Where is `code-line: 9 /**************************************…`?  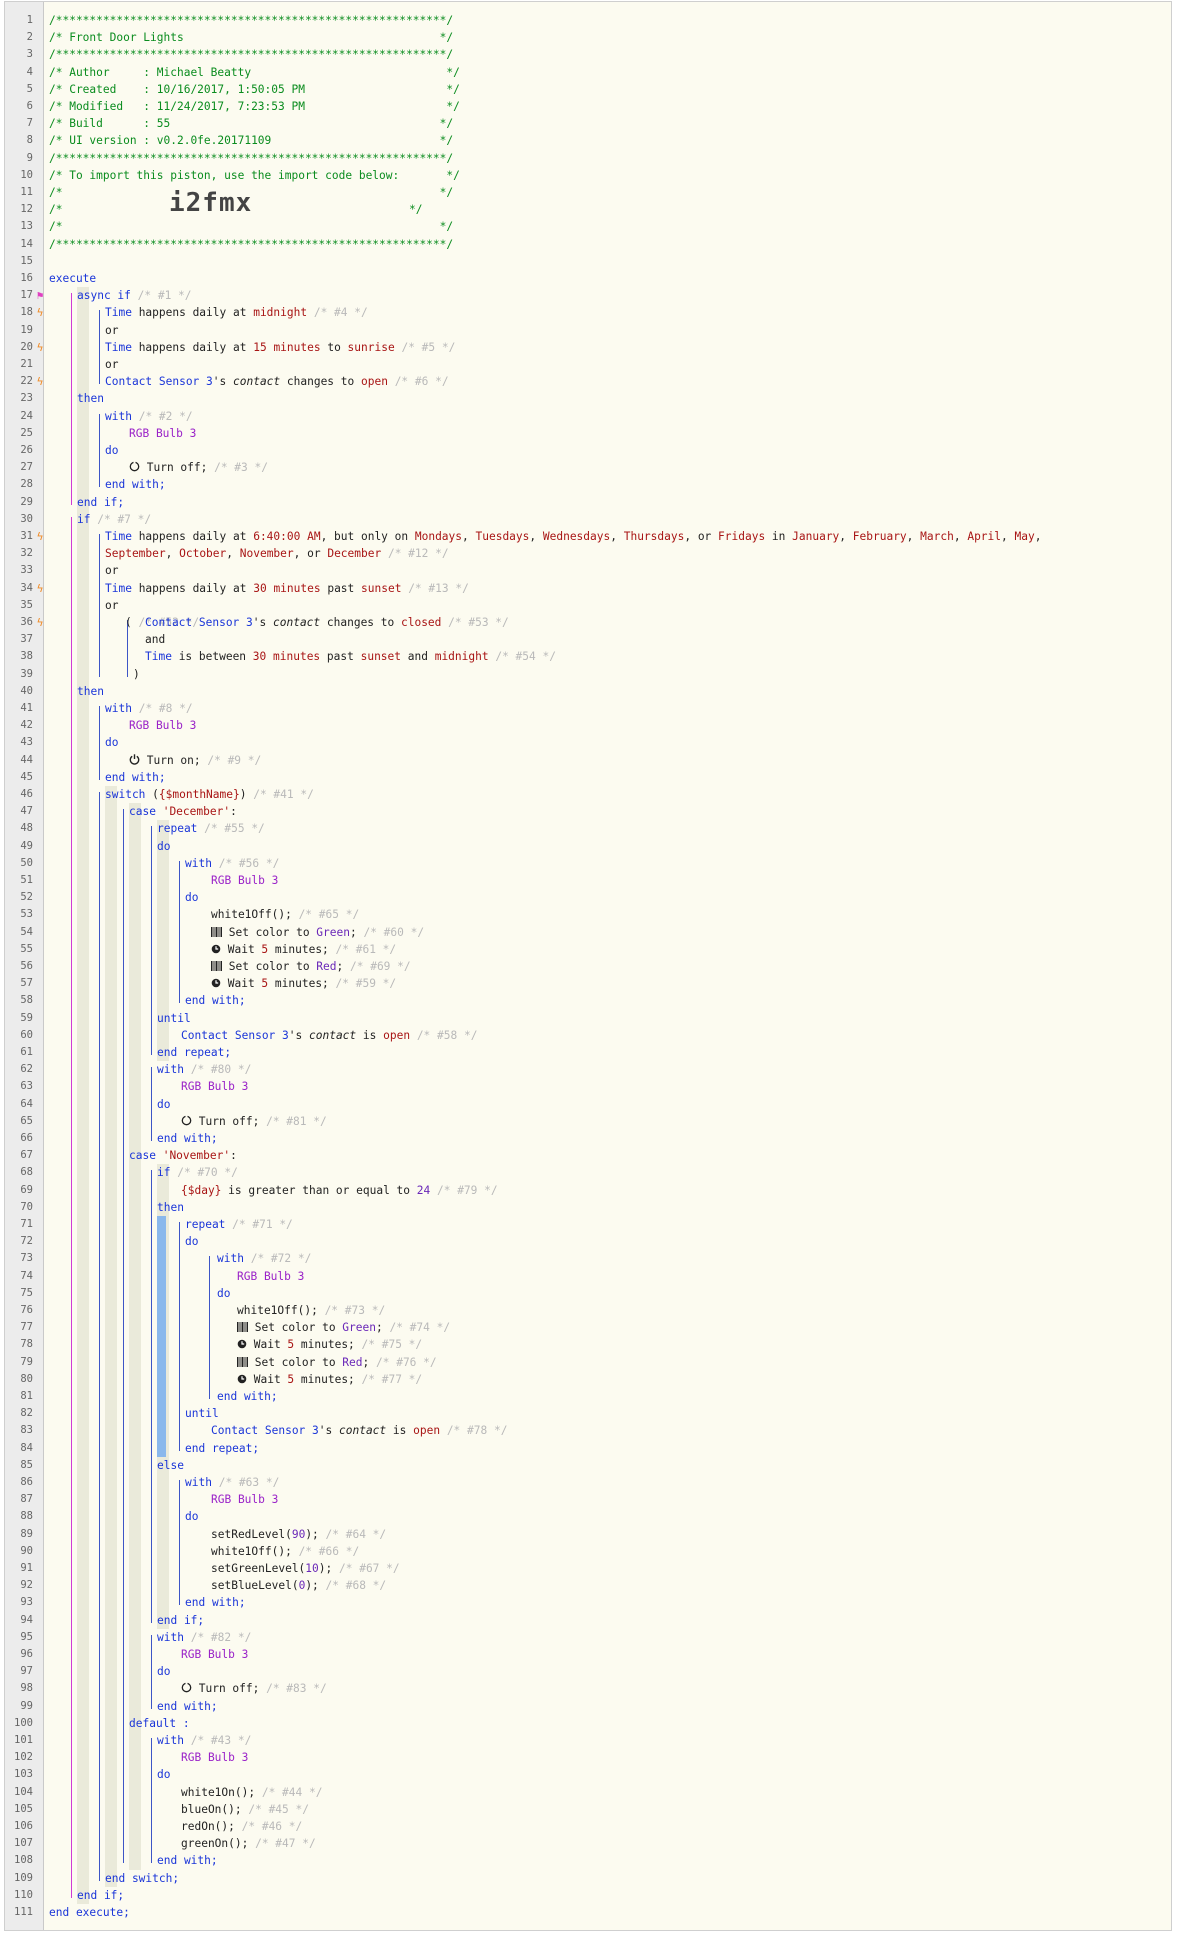
code-line: 9 /**************************************… is located at coordinates (588, 158).